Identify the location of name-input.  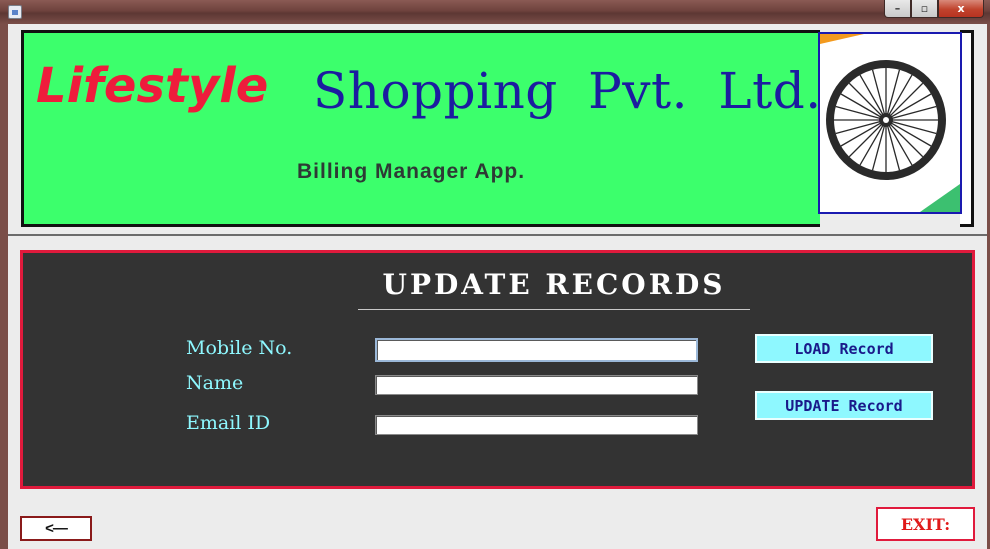
(536, 385).